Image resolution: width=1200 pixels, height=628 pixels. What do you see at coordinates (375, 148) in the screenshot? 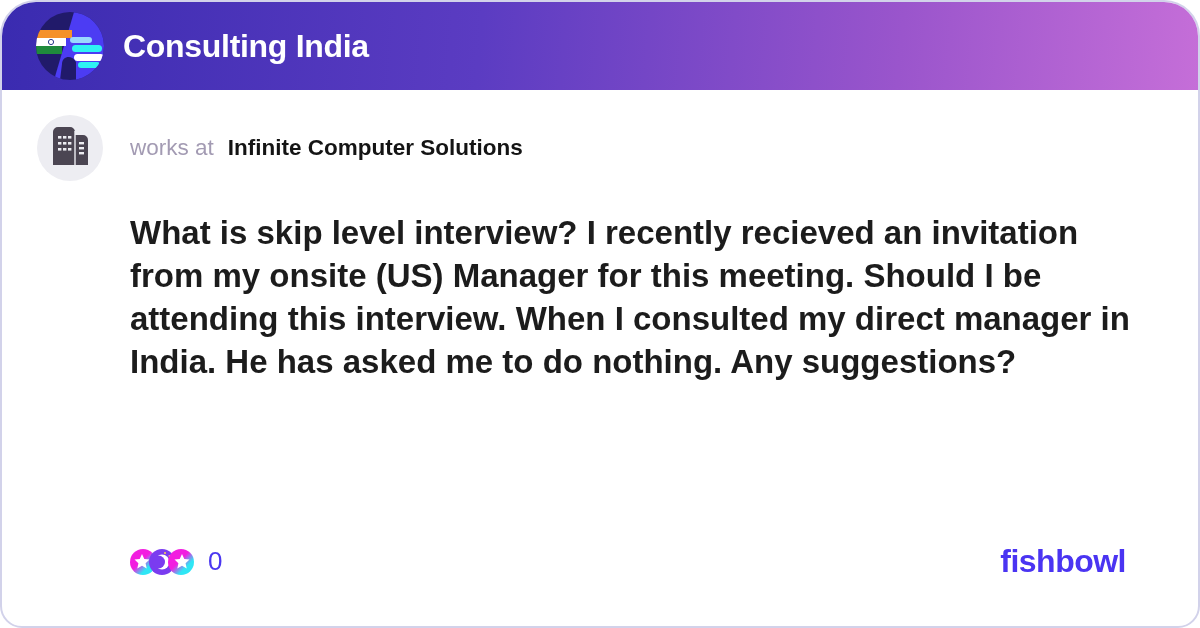
I see `company-name: Infinite Computer Solutions` at bounding box center [375, 148].